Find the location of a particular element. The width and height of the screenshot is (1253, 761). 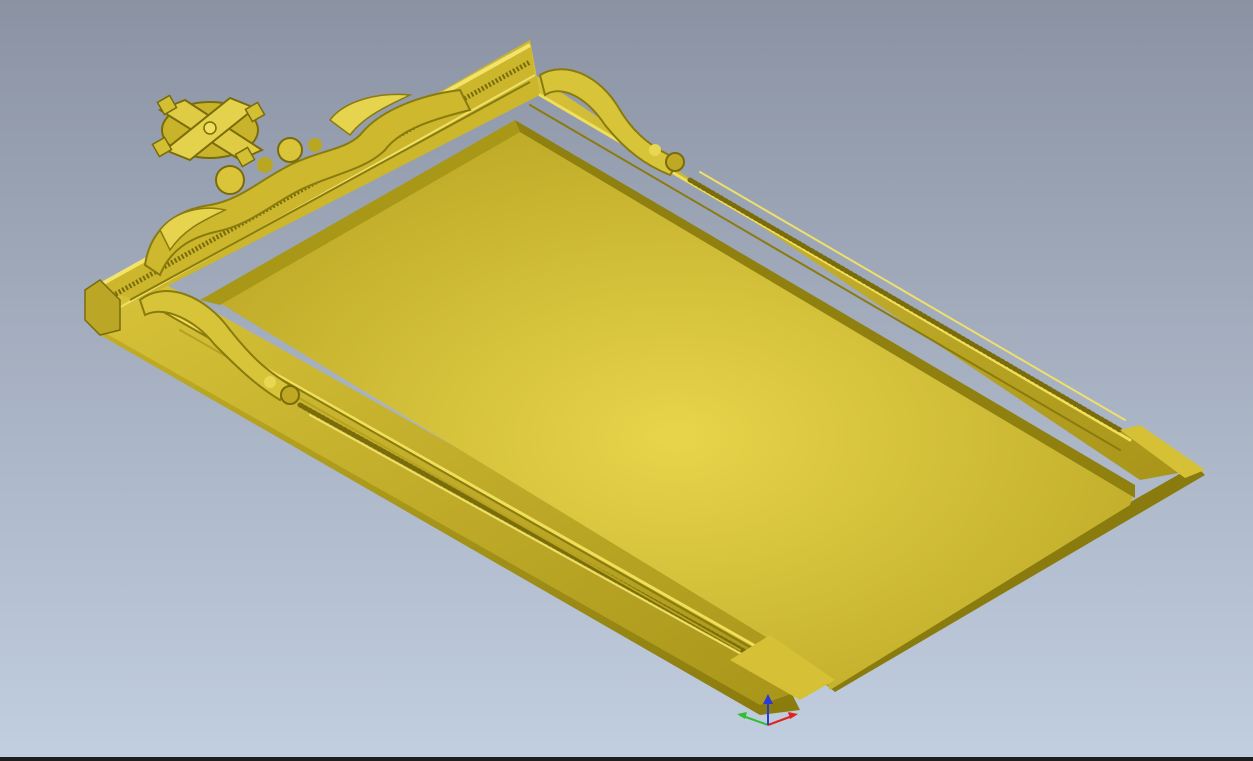

viewport-bottom-border is located at coordinates (626, 759).